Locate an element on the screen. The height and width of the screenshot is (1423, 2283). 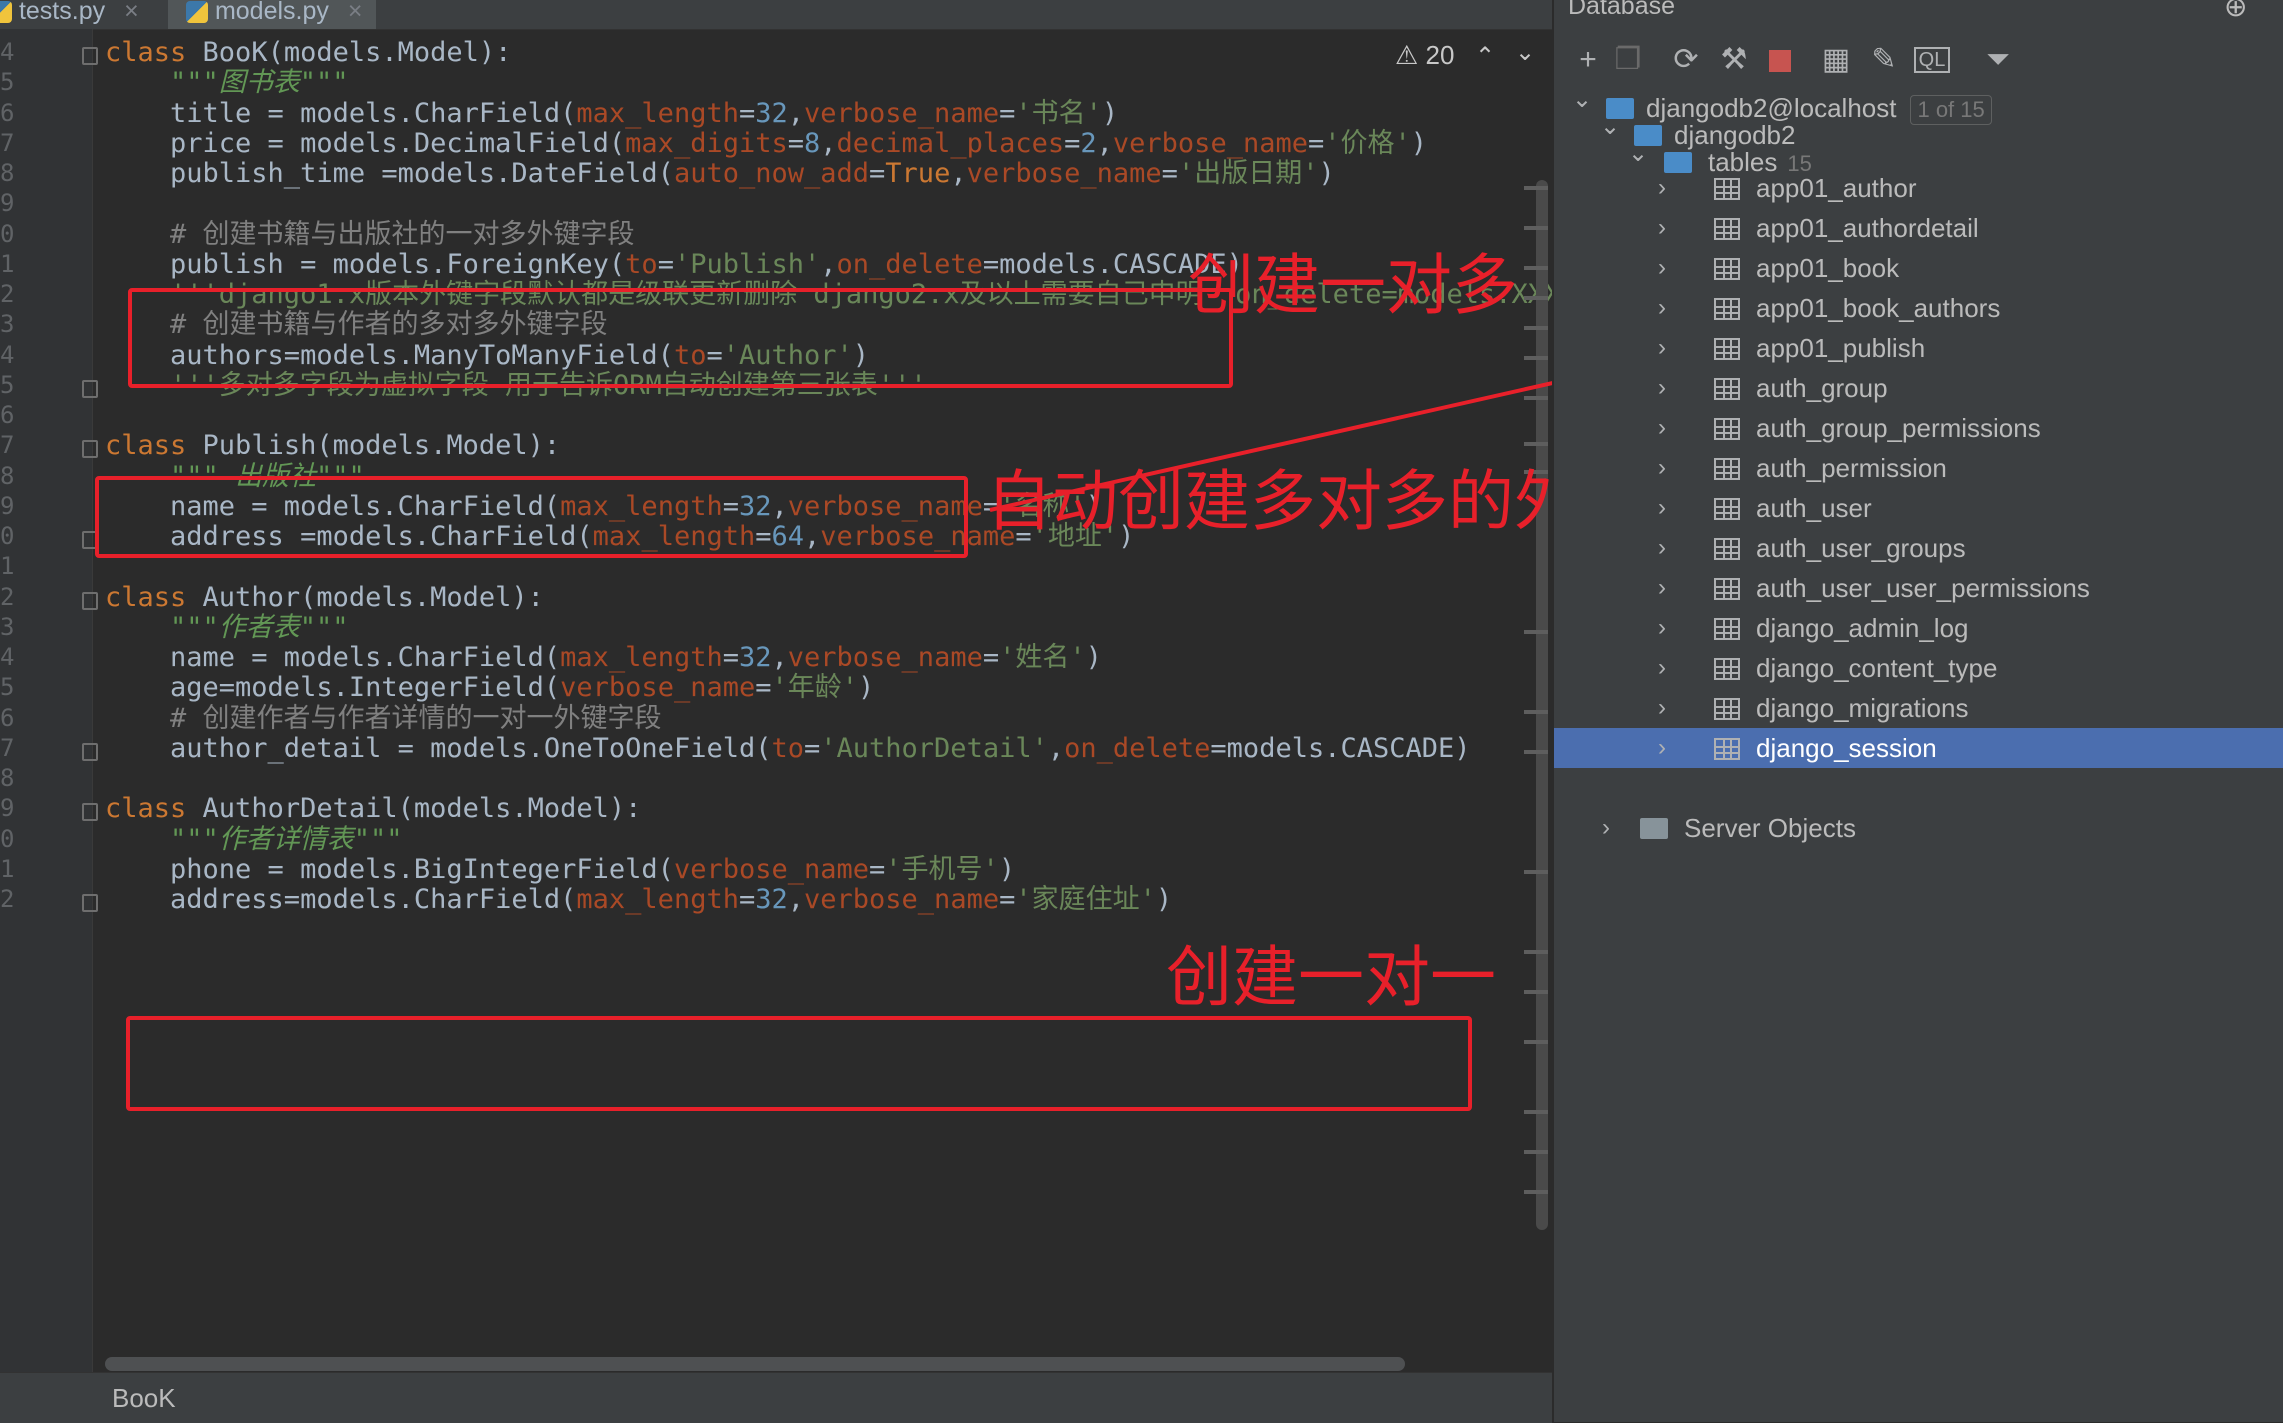
breadcrumb: BooK is located at coordinates (144, 1398).